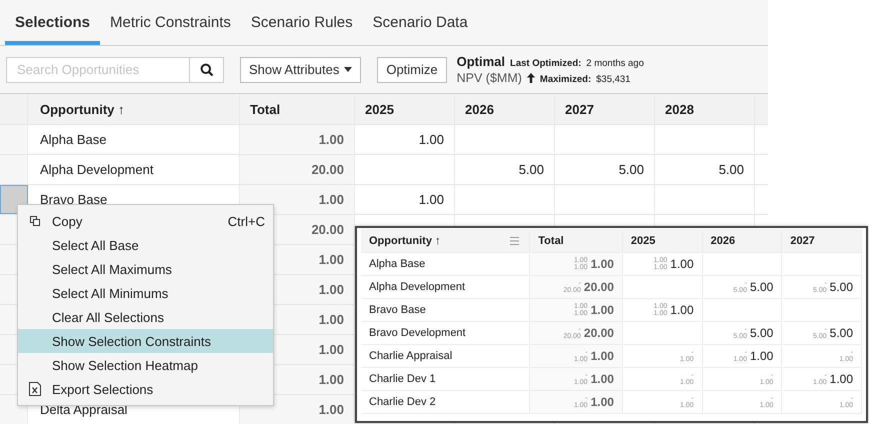 This screenshot has height=424, width=869. I want to click on arrow-up-icon, so click(530, 78).